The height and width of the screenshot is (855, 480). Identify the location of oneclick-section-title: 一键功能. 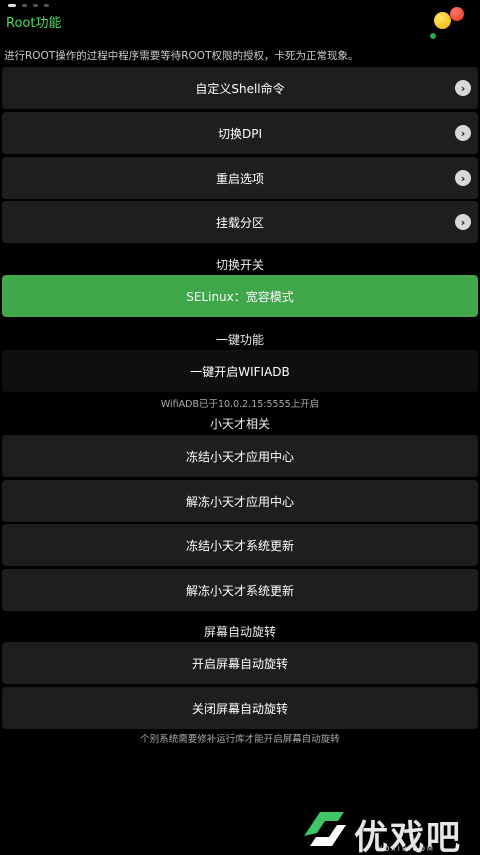
(239, 340).